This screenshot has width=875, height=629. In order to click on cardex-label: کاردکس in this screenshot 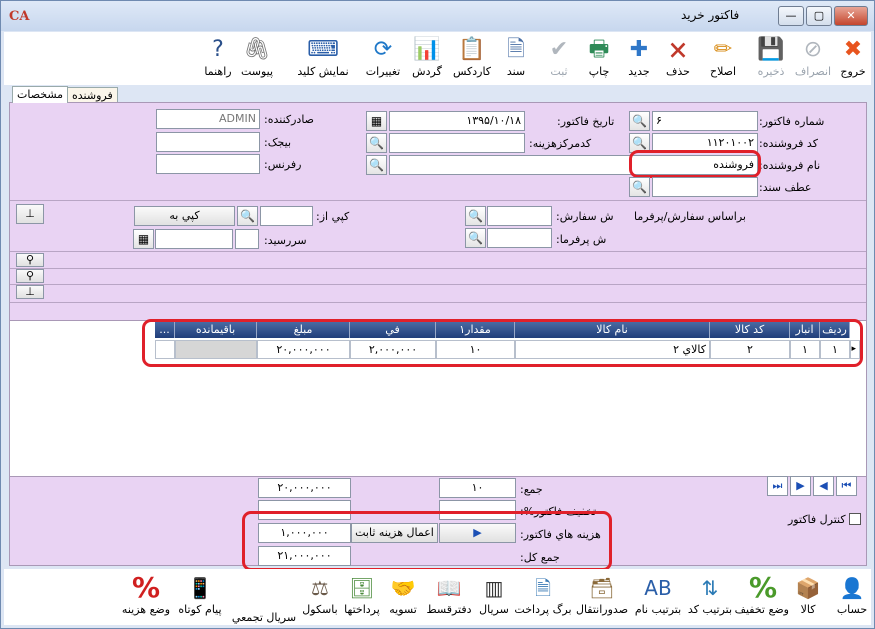, I will do `click(472, 71)`.